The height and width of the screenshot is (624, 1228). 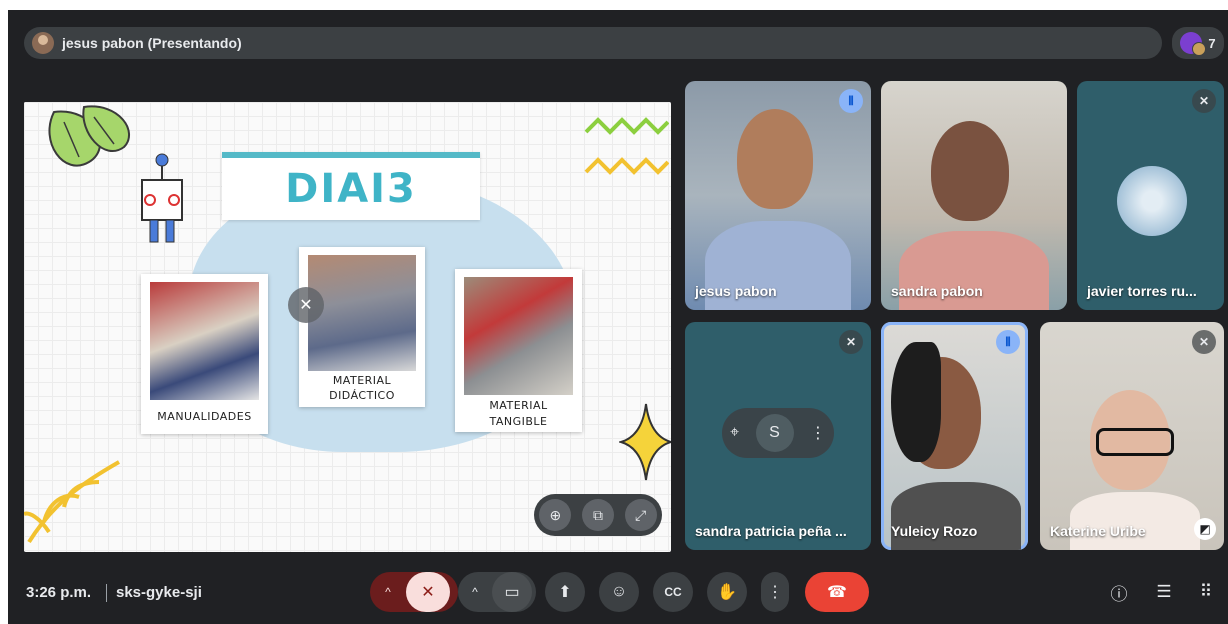 I want to click on tile-hover-controls: ⌖ S ⋮, so click(x=778, y=433).